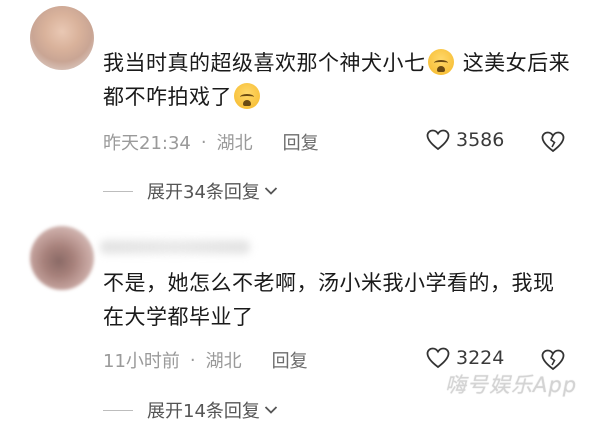  I want to click on like-button: 3586, so click(465, 140).